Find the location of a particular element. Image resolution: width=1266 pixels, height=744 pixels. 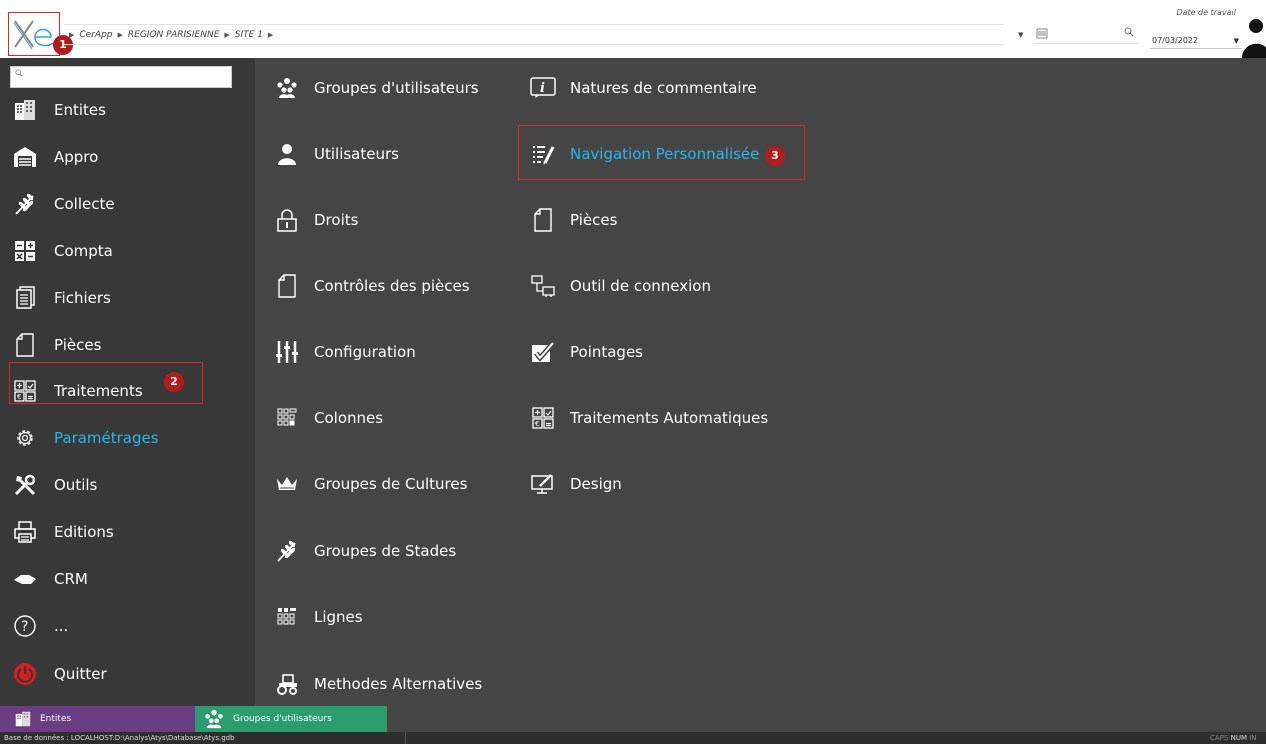

num-indicator: NUM is located at coordinates (1238, 738).